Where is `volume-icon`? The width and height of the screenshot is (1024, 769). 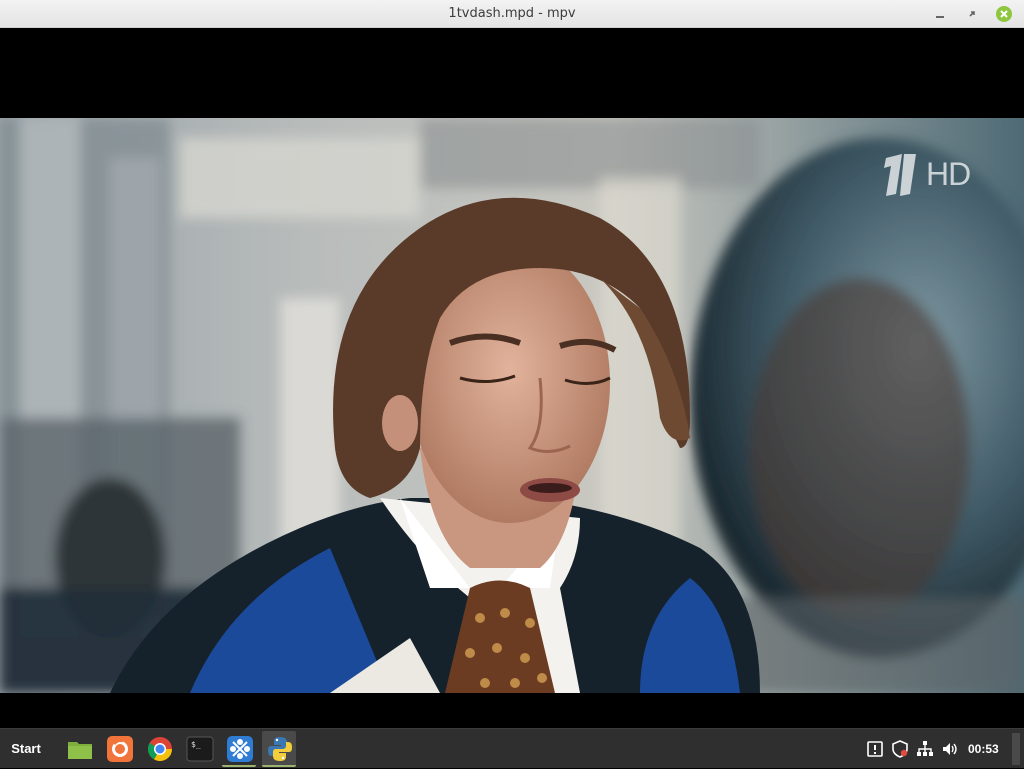 volume-icon is located at coordinates (950, 749).